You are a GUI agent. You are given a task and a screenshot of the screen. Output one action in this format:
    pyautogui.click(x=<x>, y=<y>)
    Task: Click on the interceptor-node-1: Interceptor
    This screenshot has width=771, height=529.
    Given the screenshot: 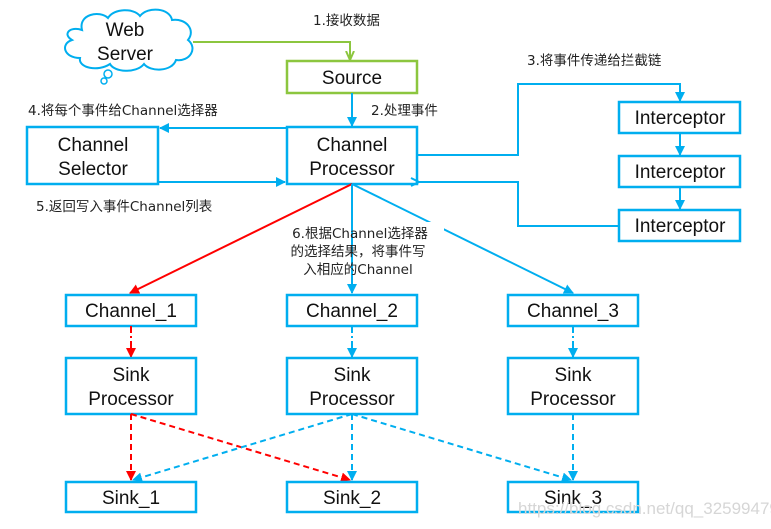 What is the action you would take?
    pyautogui.click(x=679, y=117)
    